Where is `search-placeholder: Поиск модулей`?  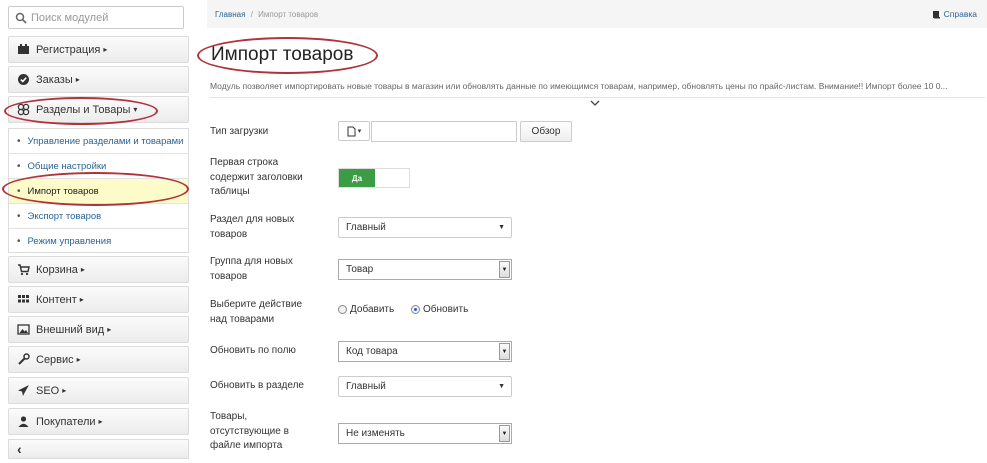 search-placeholder: Поиск модулей is located at coordinates (70, 17).